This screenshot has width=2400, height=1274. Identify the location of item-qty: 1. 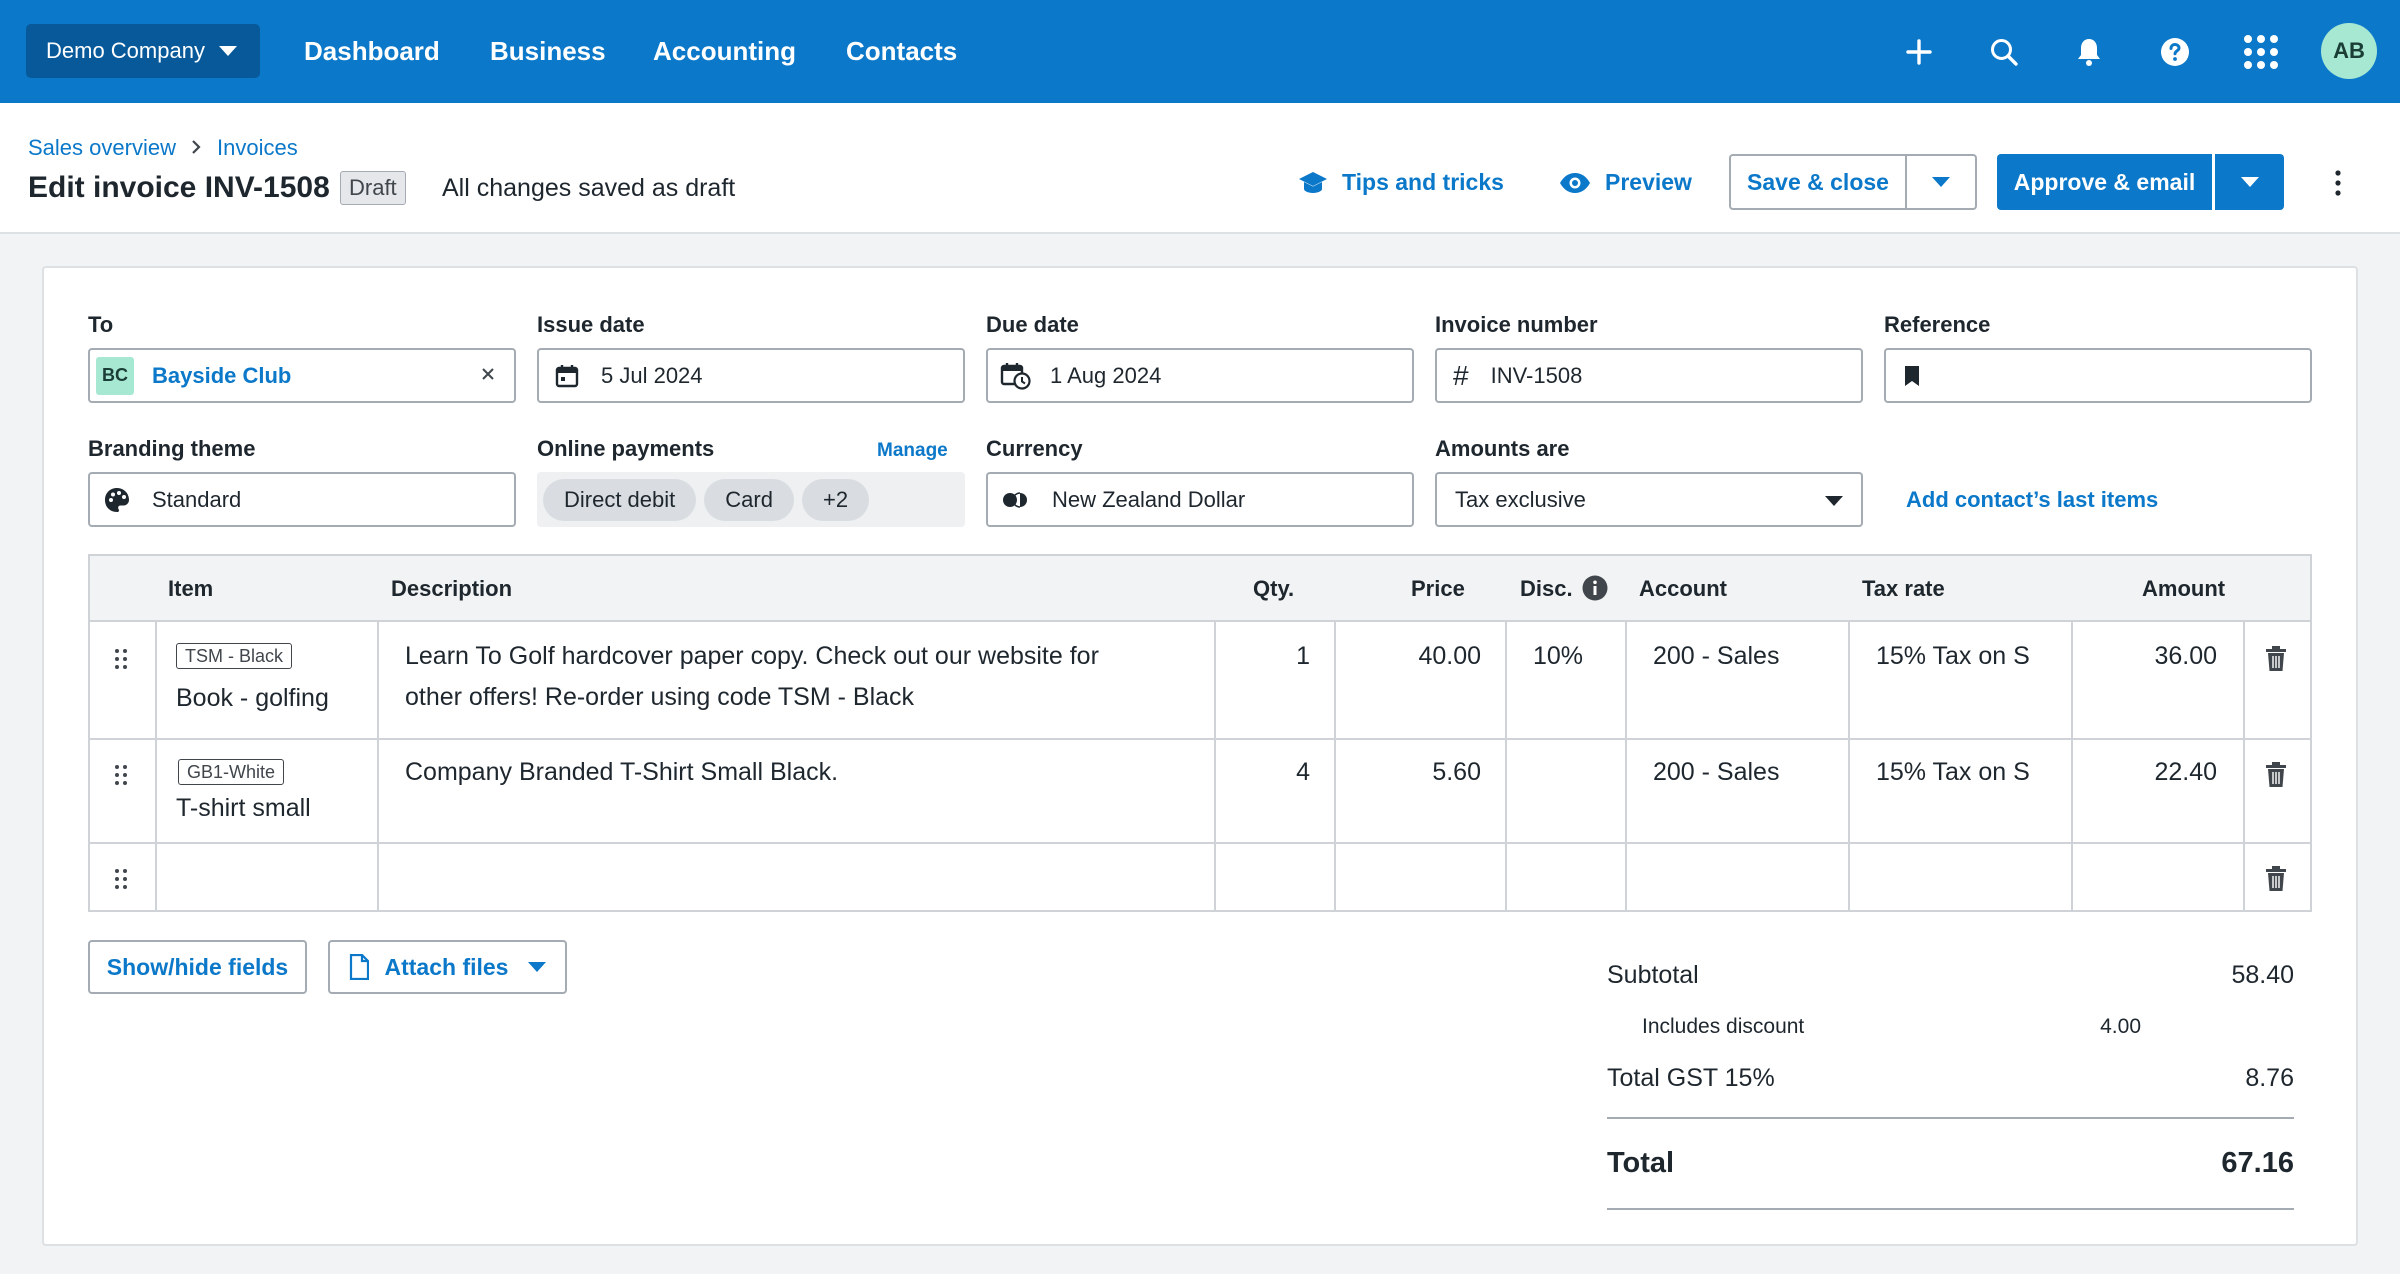
(1265, 656).